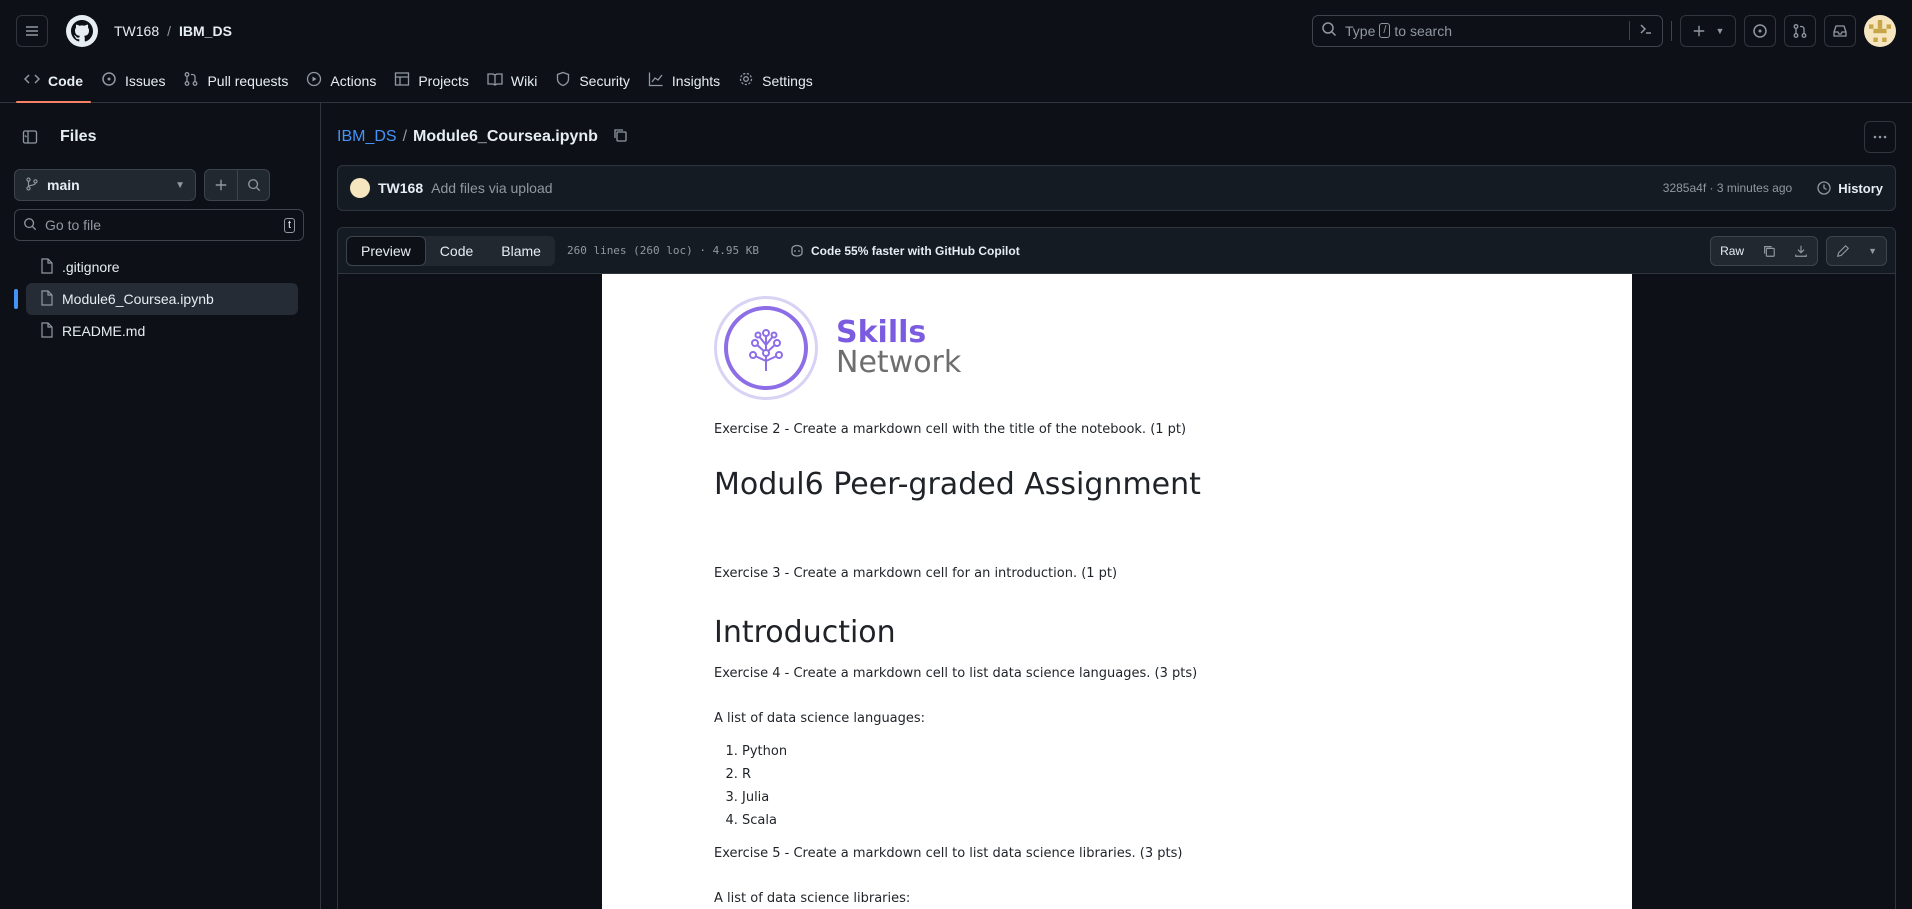 This screenshot has height=909, width=1912. I want to click on copy-raw-icon, so click(1769, 251).